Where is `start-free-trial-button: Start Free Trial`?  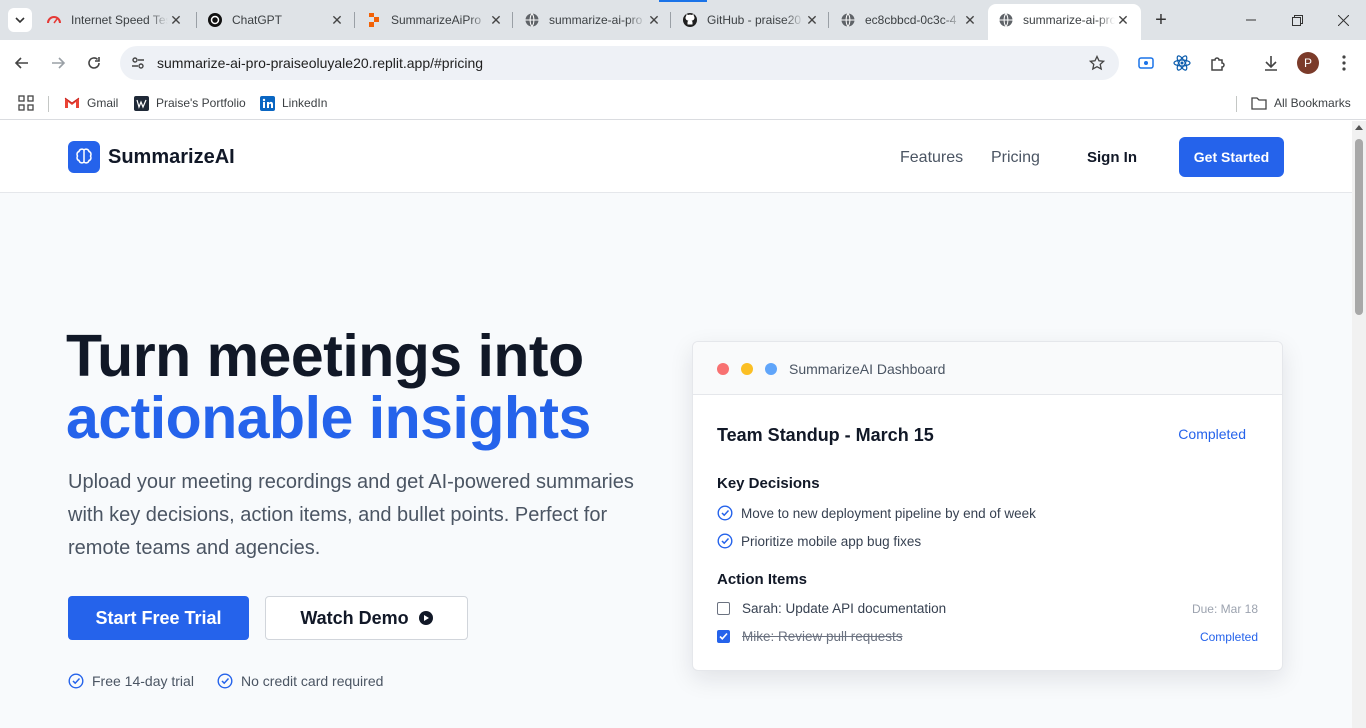
start-free-trial-button: Start Free Trial is located at coordinates (158, 618).